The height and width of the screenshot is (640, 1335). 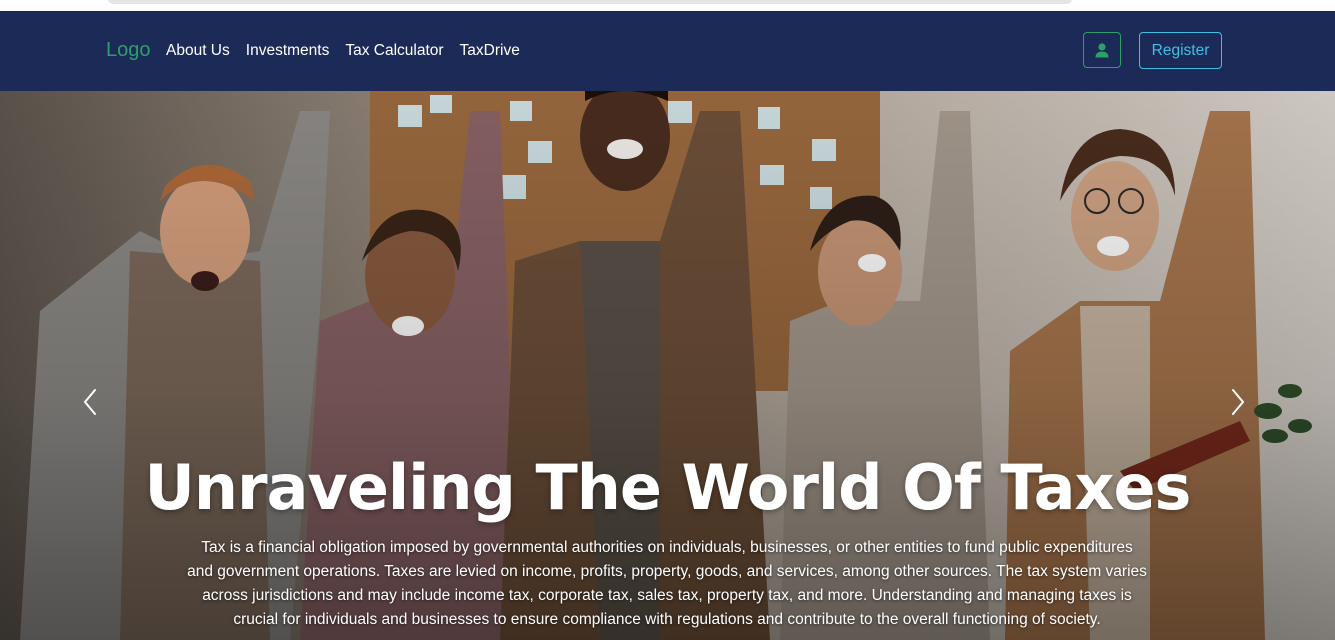 What do you see at coordinates (590, 2) in the screenshot?
I see `scrollbar-pill` at bounding box center [590, 2].